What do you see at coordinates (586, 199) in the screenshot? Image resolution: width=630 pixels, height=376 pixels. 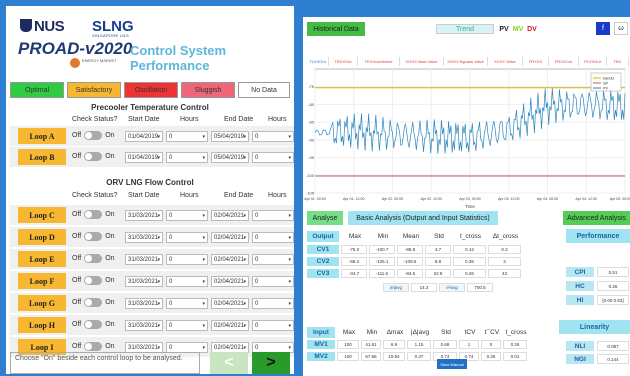 I see `x-tick-label: Apr 04, 12:00` at bounding box center [586, 199].